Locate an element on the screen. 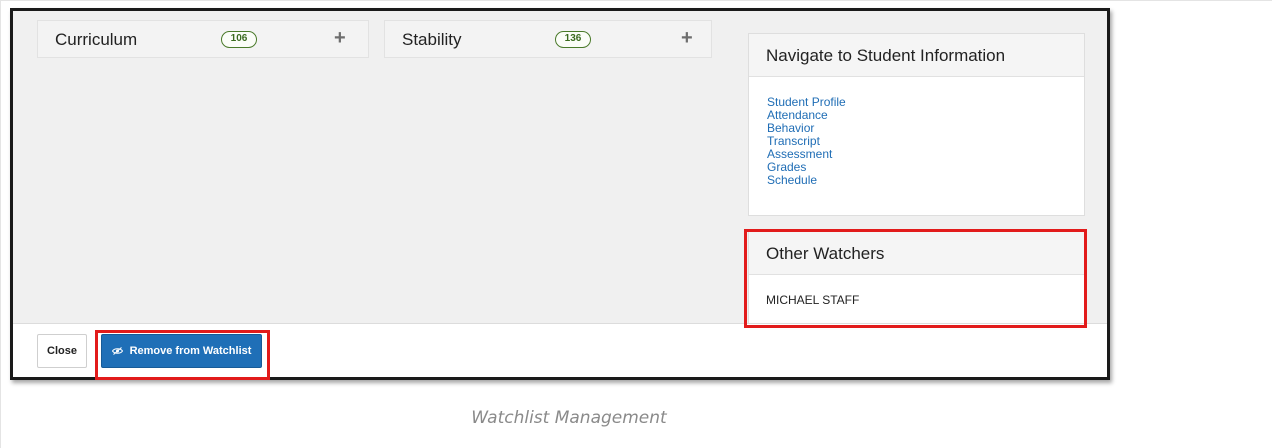 The height and width of the screenshot is (448, 1272). count-badge: 106 is located at coordinates (239, 39).